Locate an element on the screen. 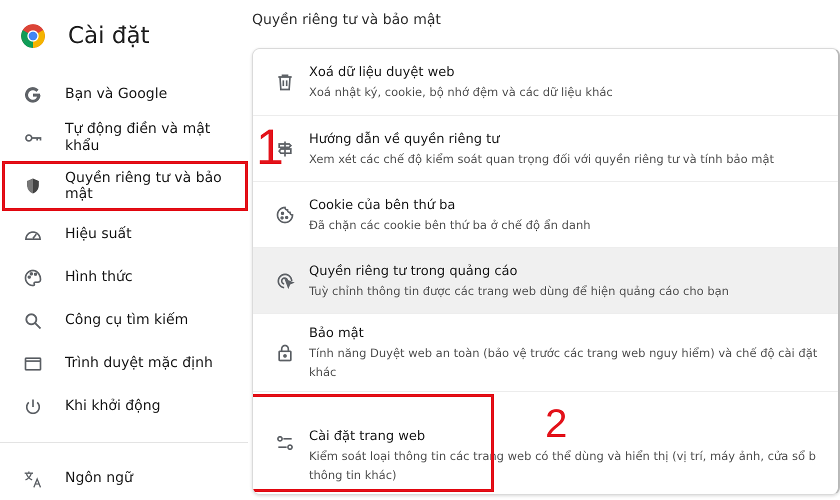 Image resolution: width=840 pixels, height=500 pixels. sidebar-item: Khi khởi động is located at coordinates (124, 406).